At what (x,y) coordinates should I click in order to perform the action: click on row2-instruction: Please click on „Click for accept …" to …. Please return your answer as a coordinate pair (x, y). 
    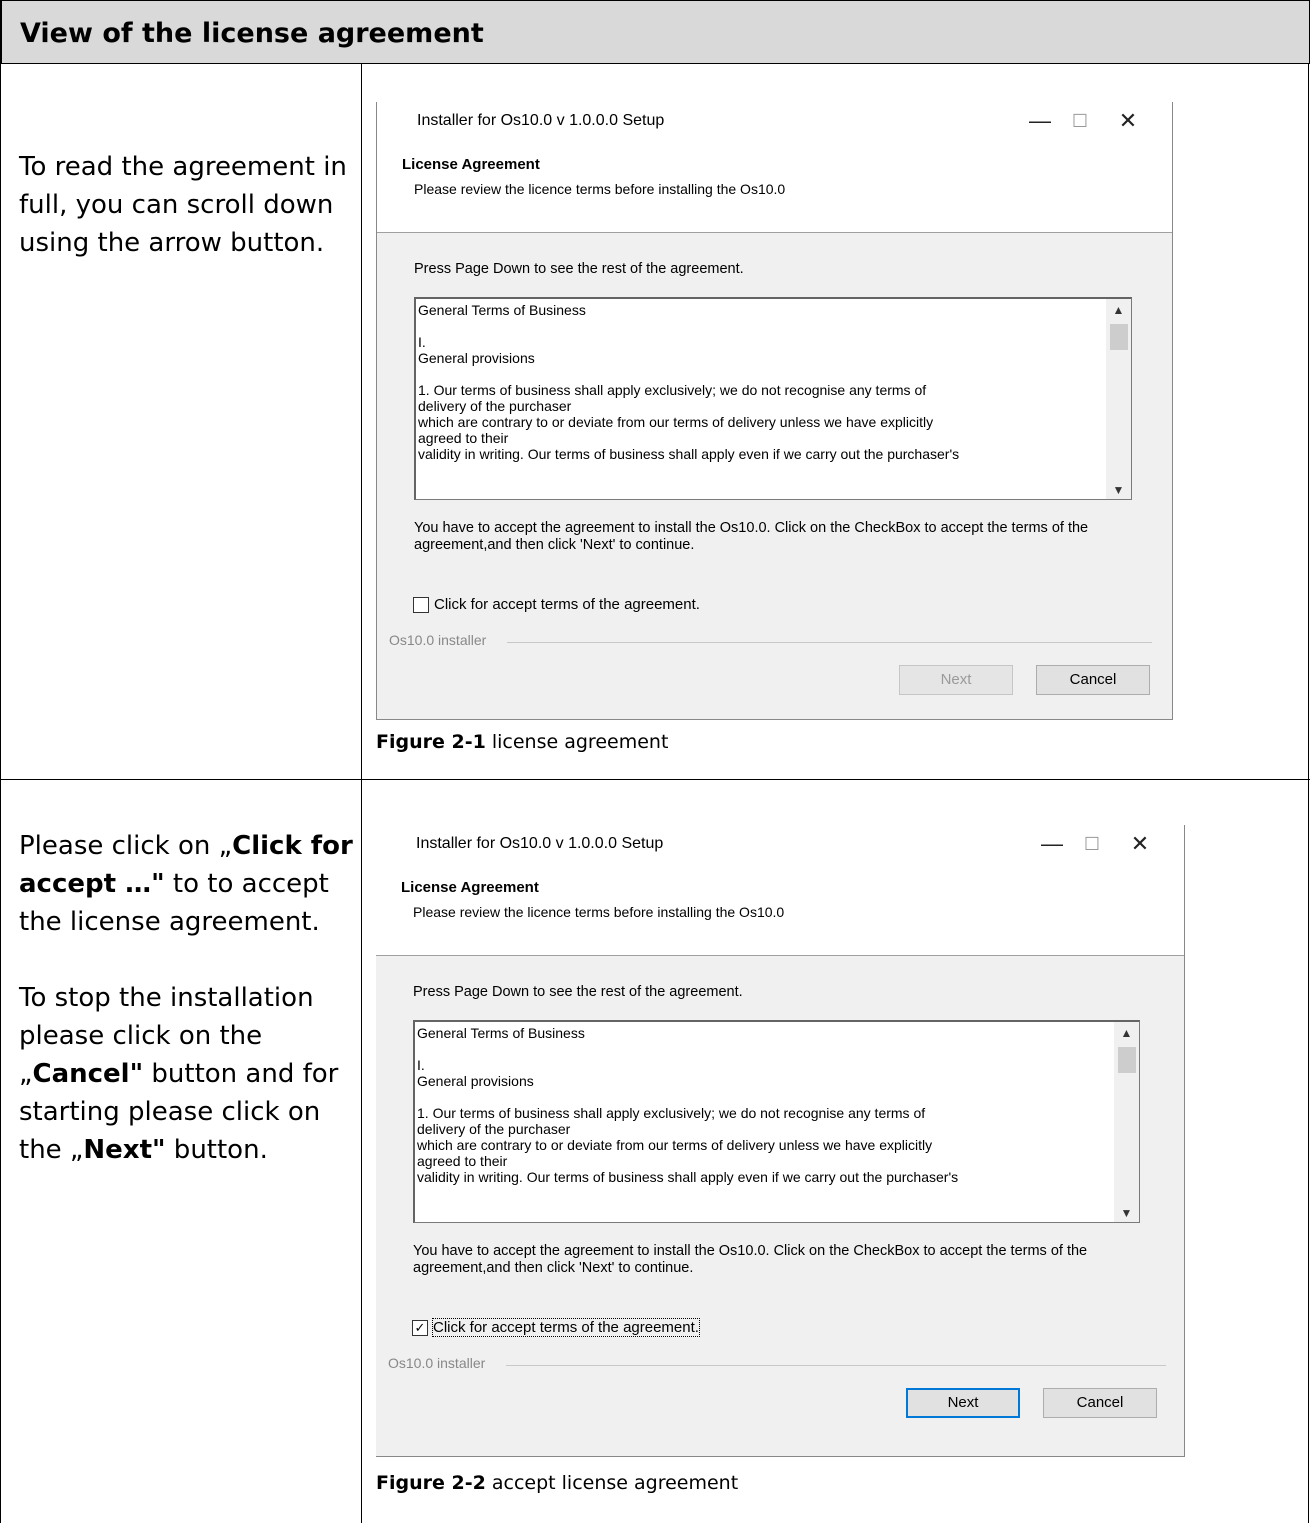
    Looking at the image, I should click on (188, 998).